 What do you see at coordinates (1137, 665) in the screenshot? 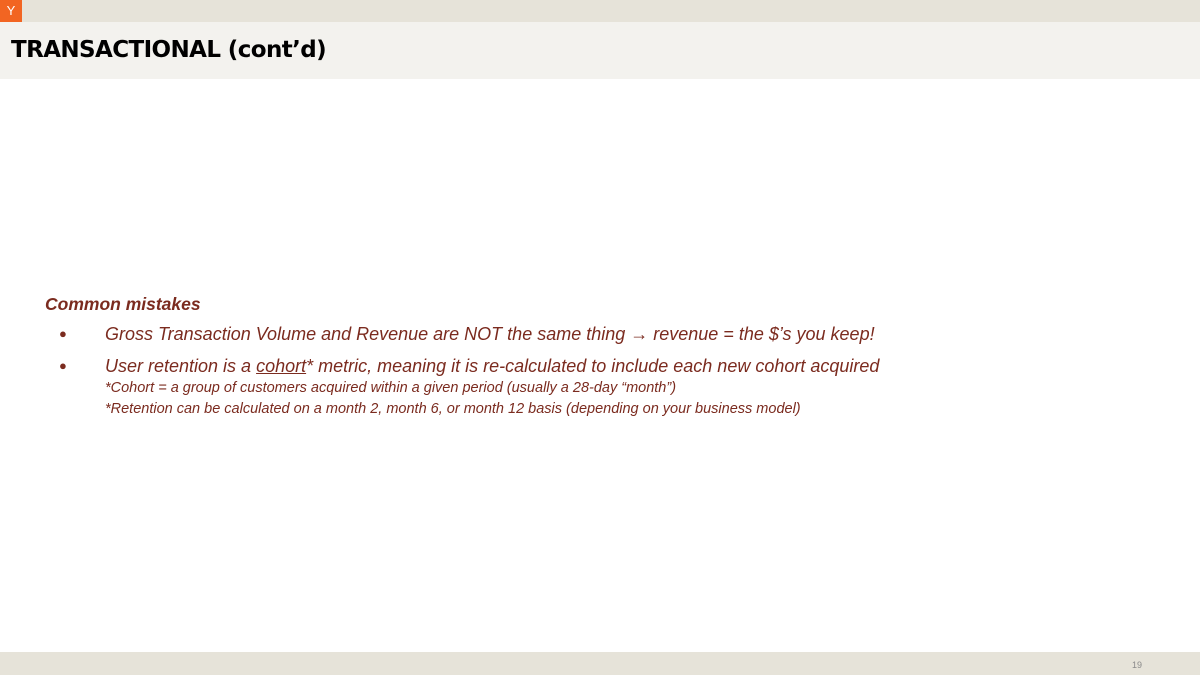
I see `page-number: 19` at bounding box center [1137, 665].